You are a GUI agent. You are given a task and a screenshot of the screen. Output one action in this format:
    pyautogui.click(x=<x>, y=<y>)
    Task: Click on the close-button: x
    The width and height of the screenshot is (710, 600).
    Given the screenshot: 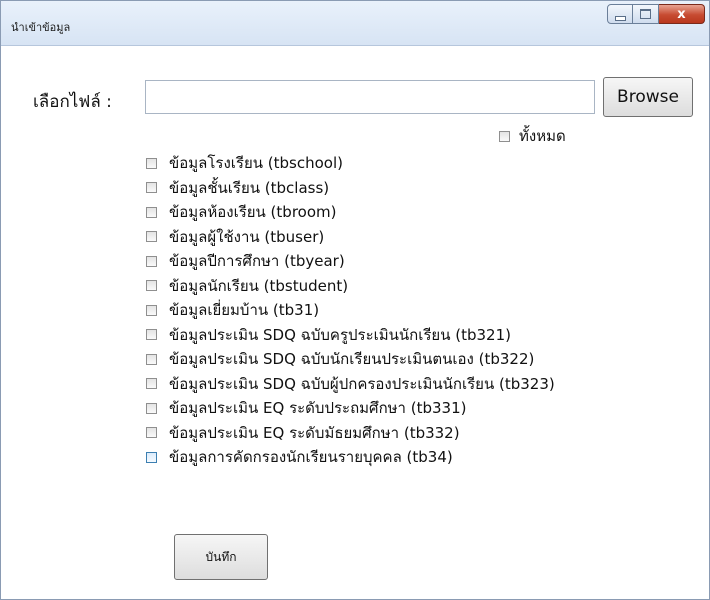 What is the action you would take?
    pyautogui.click(x=682, y=14)
    